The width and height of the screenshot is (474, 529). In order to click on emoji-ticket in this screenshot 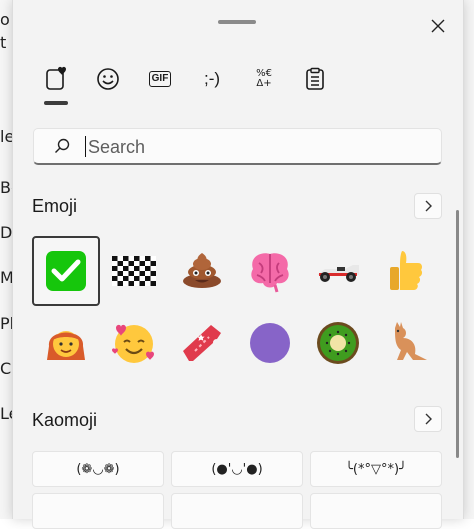, I will do `click(202, 343)`.